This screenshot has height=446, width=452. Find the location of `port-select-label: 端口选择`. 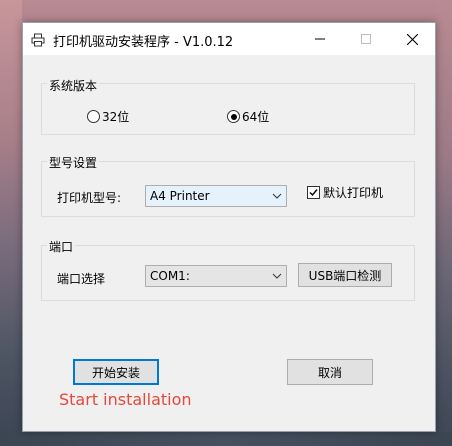

port-select-label: 端口选择 is located at coordinates (81, 279).